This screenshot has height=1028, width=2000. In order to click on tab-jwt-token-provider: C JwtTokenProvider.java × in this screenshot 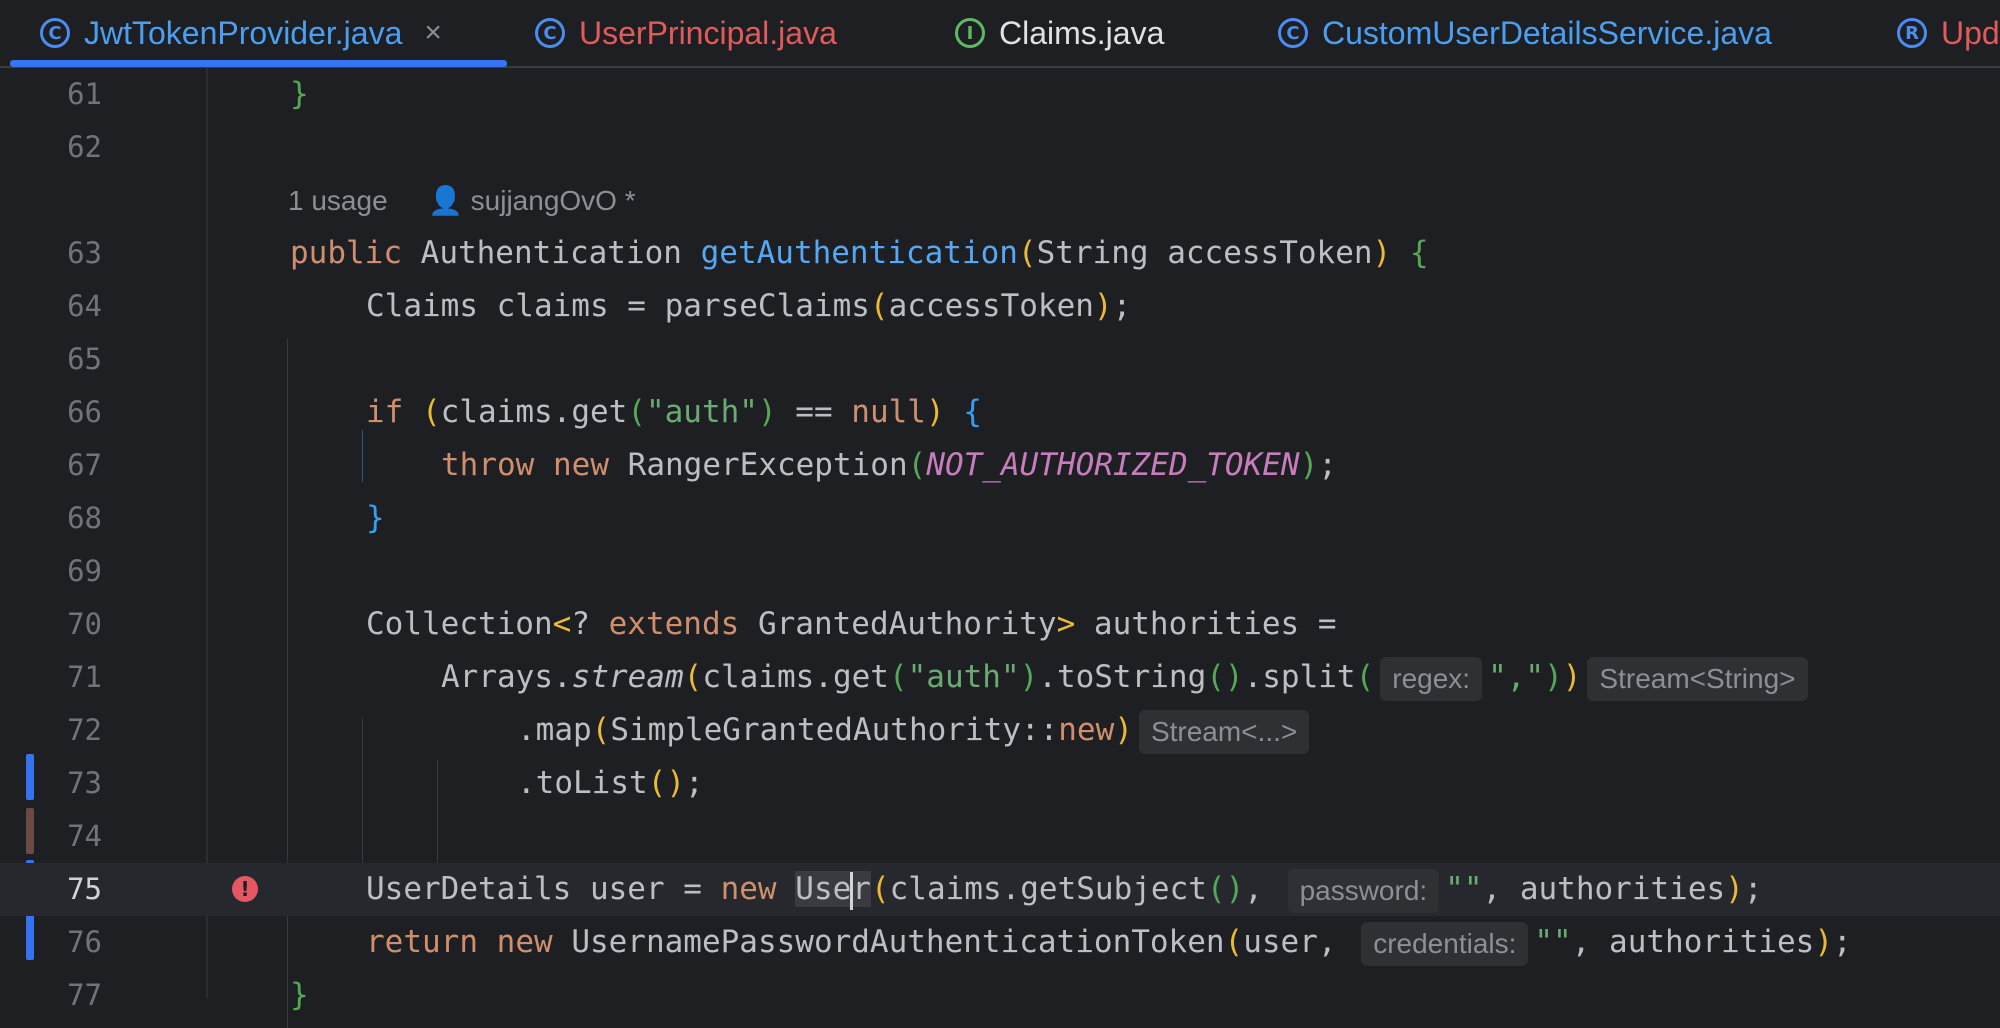, I will do `click(241, 33)`.